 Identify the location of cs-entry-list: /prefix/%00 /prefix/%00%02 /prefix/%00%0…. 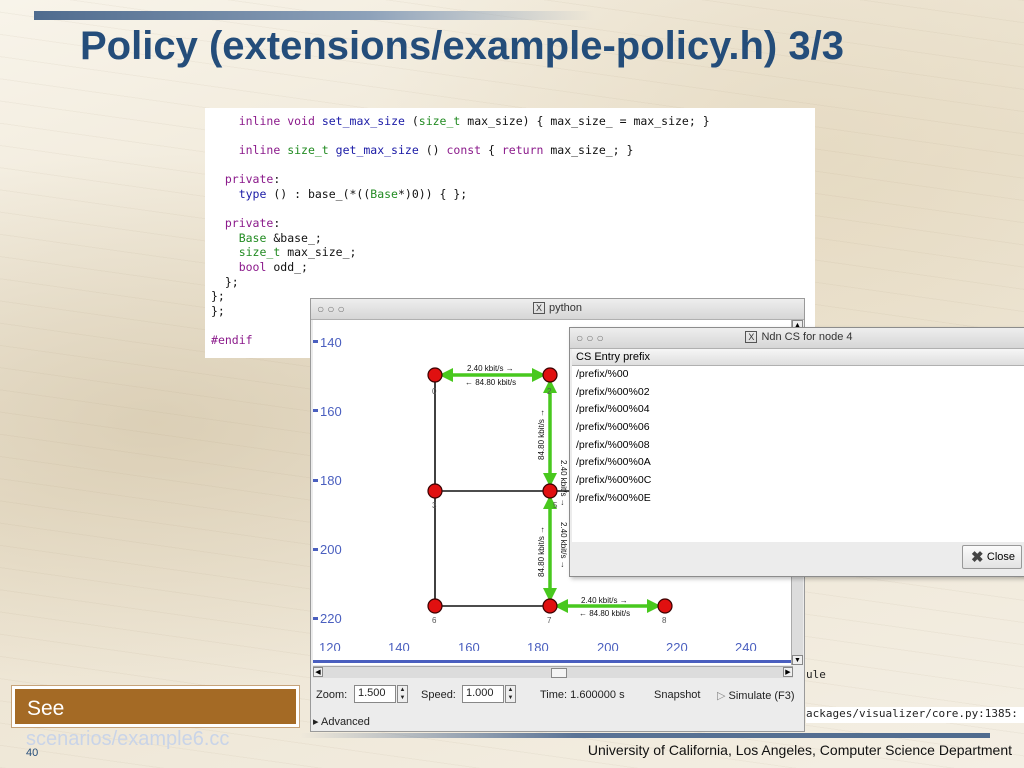
(798, 454).